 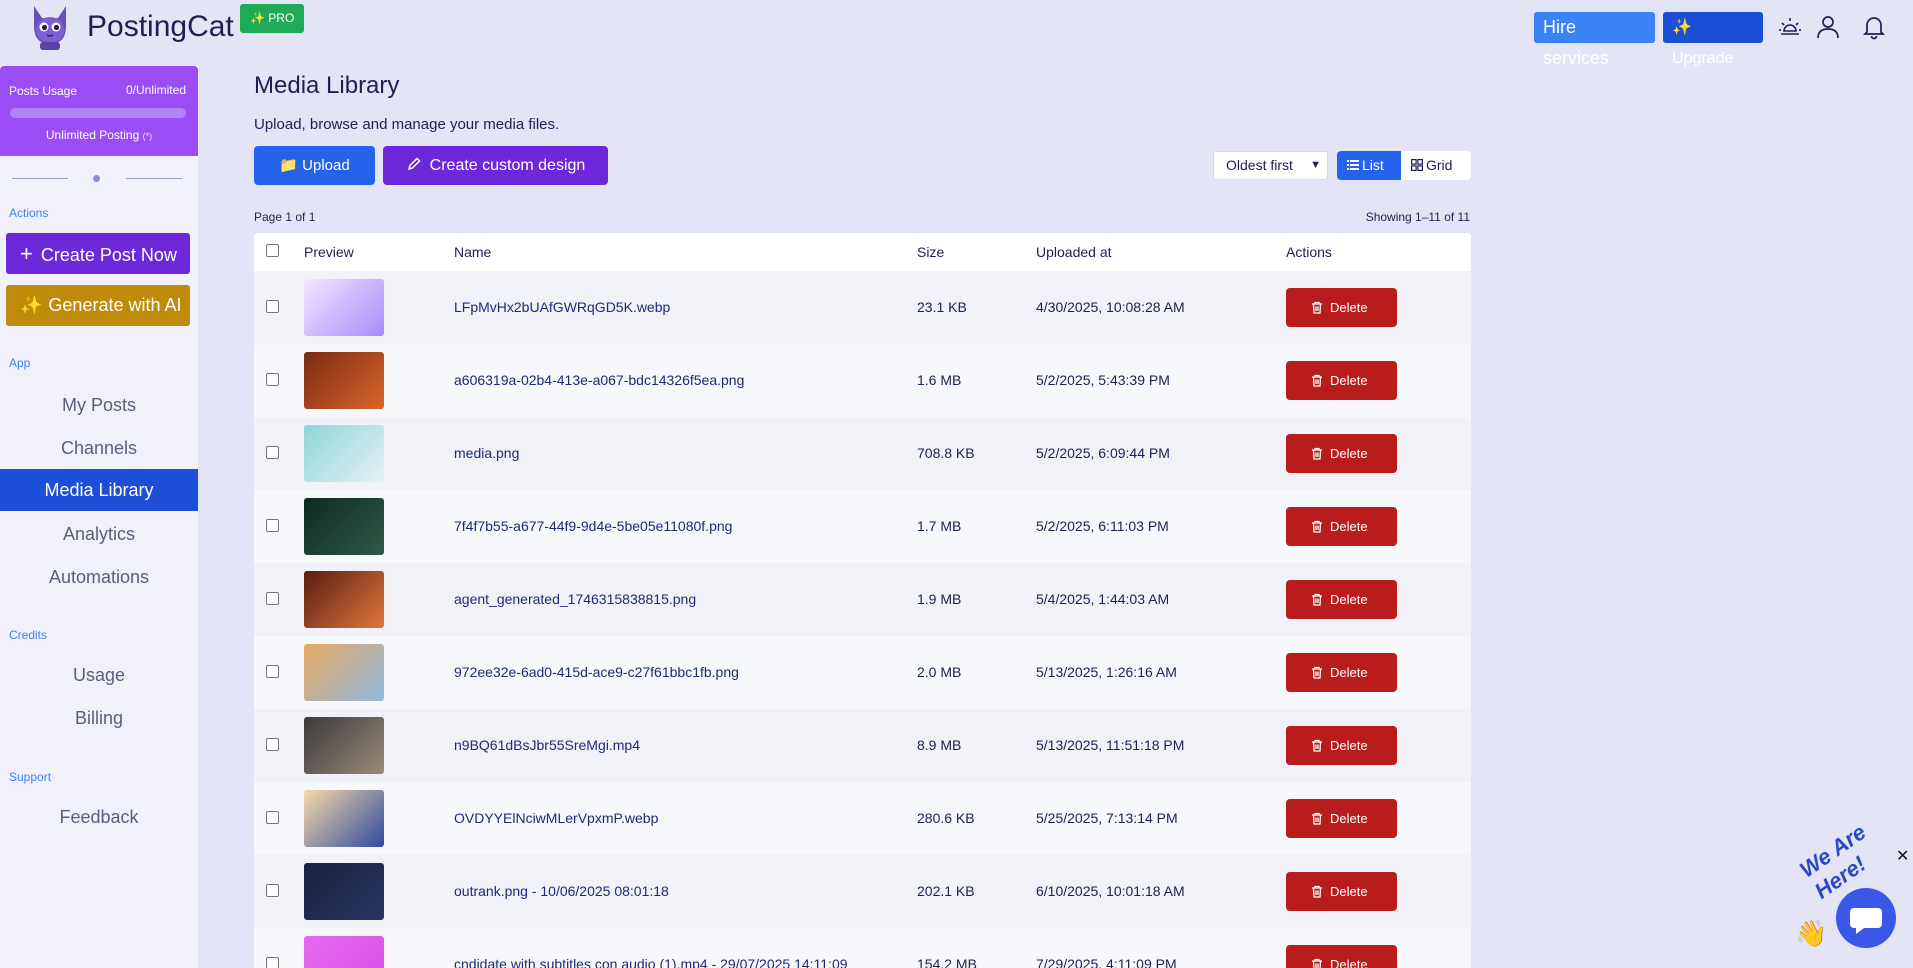 What do you see at coordinates (547, 745) in the screenshot?
I see `media-name: n9BQ61dBsJbr55SreMgi.mp4` at bounding box center [547, 745].